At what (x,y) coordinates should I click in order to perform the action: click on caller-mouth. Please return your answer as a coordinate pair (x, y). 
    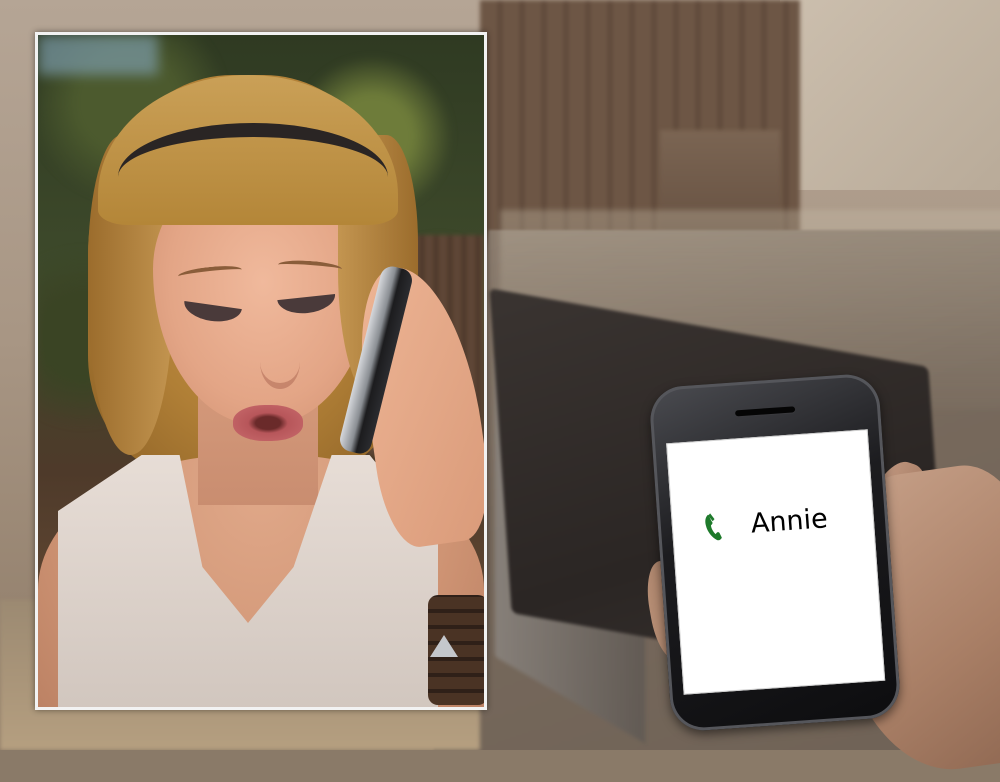
    Looking at the image, I should click on (268, 423).